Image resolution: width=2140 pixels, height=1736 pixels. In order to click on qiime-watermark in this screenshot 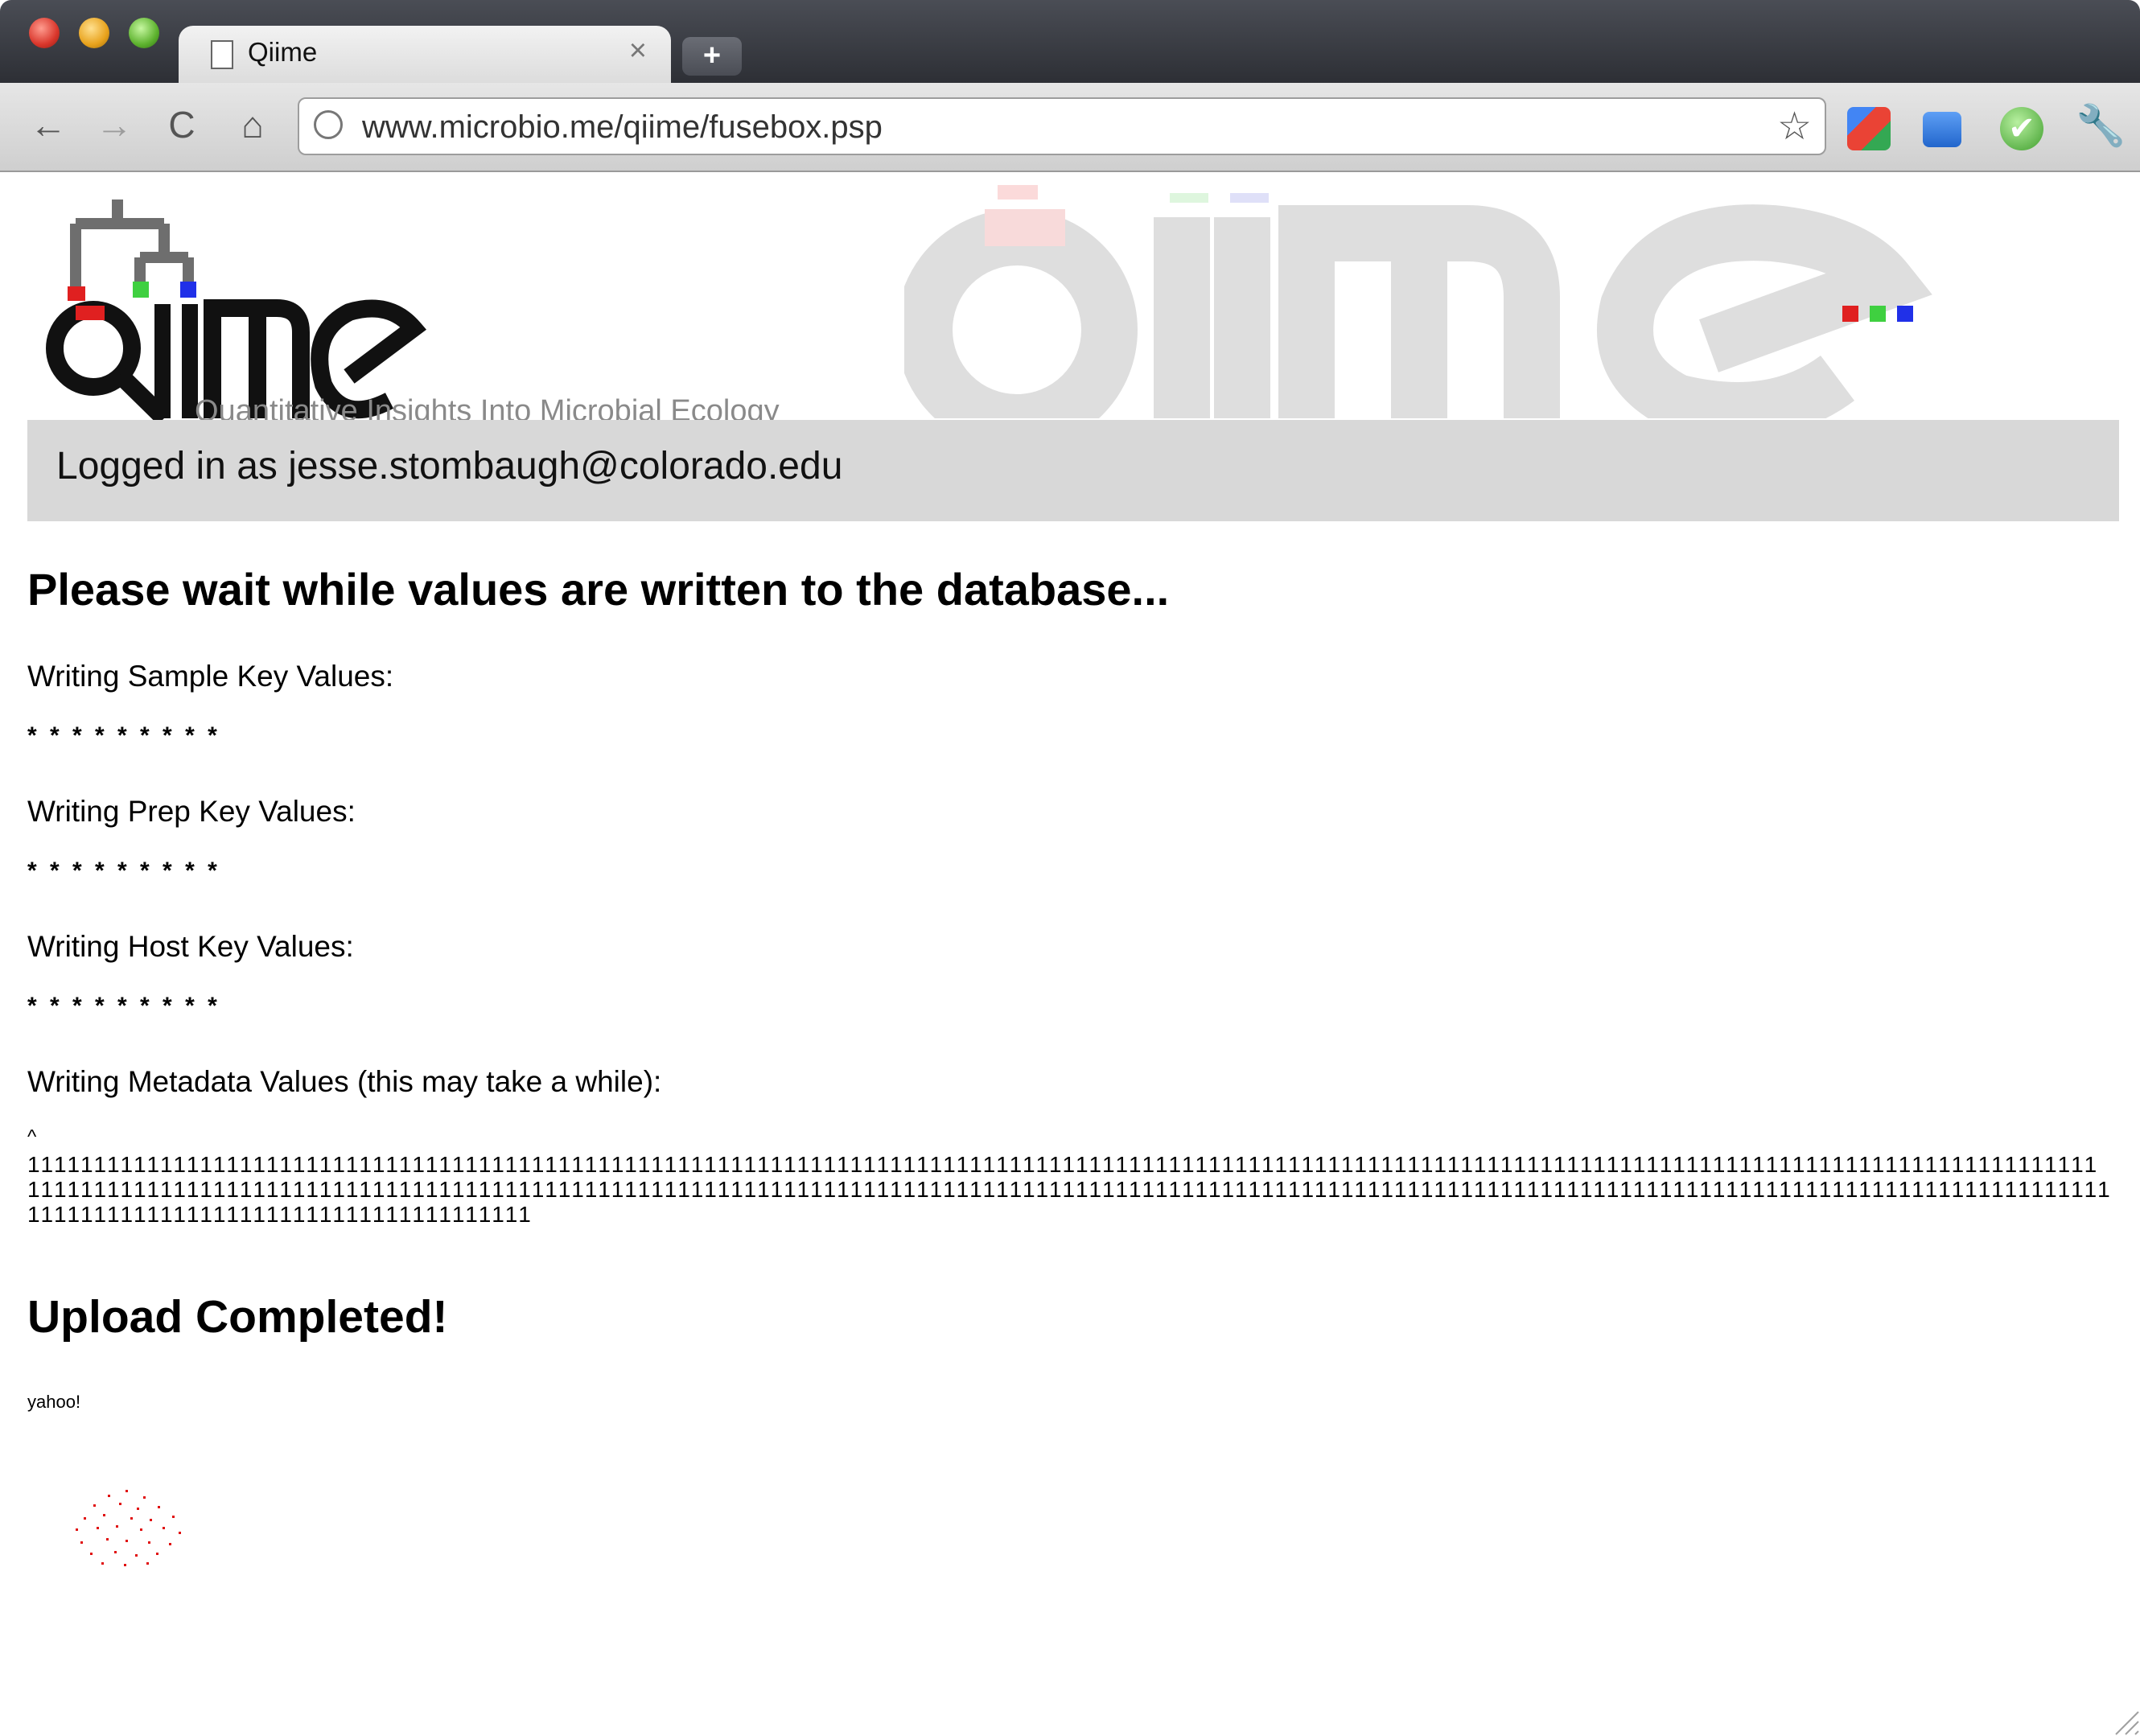, I will do `click(1447, 317)`.